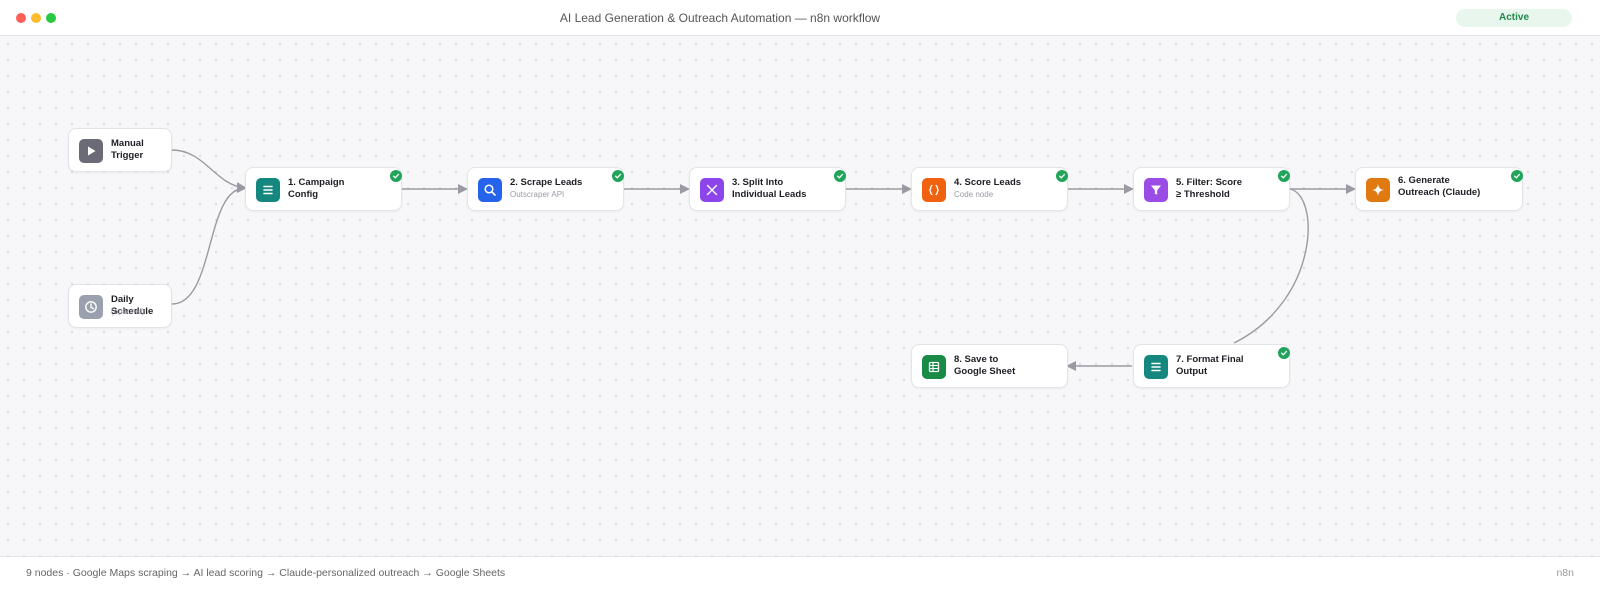 This screenshot has width=1600, height=589. Describe the element at coordinates (1156, 190) in the screenshot. I see `funnel-icon` at that location.